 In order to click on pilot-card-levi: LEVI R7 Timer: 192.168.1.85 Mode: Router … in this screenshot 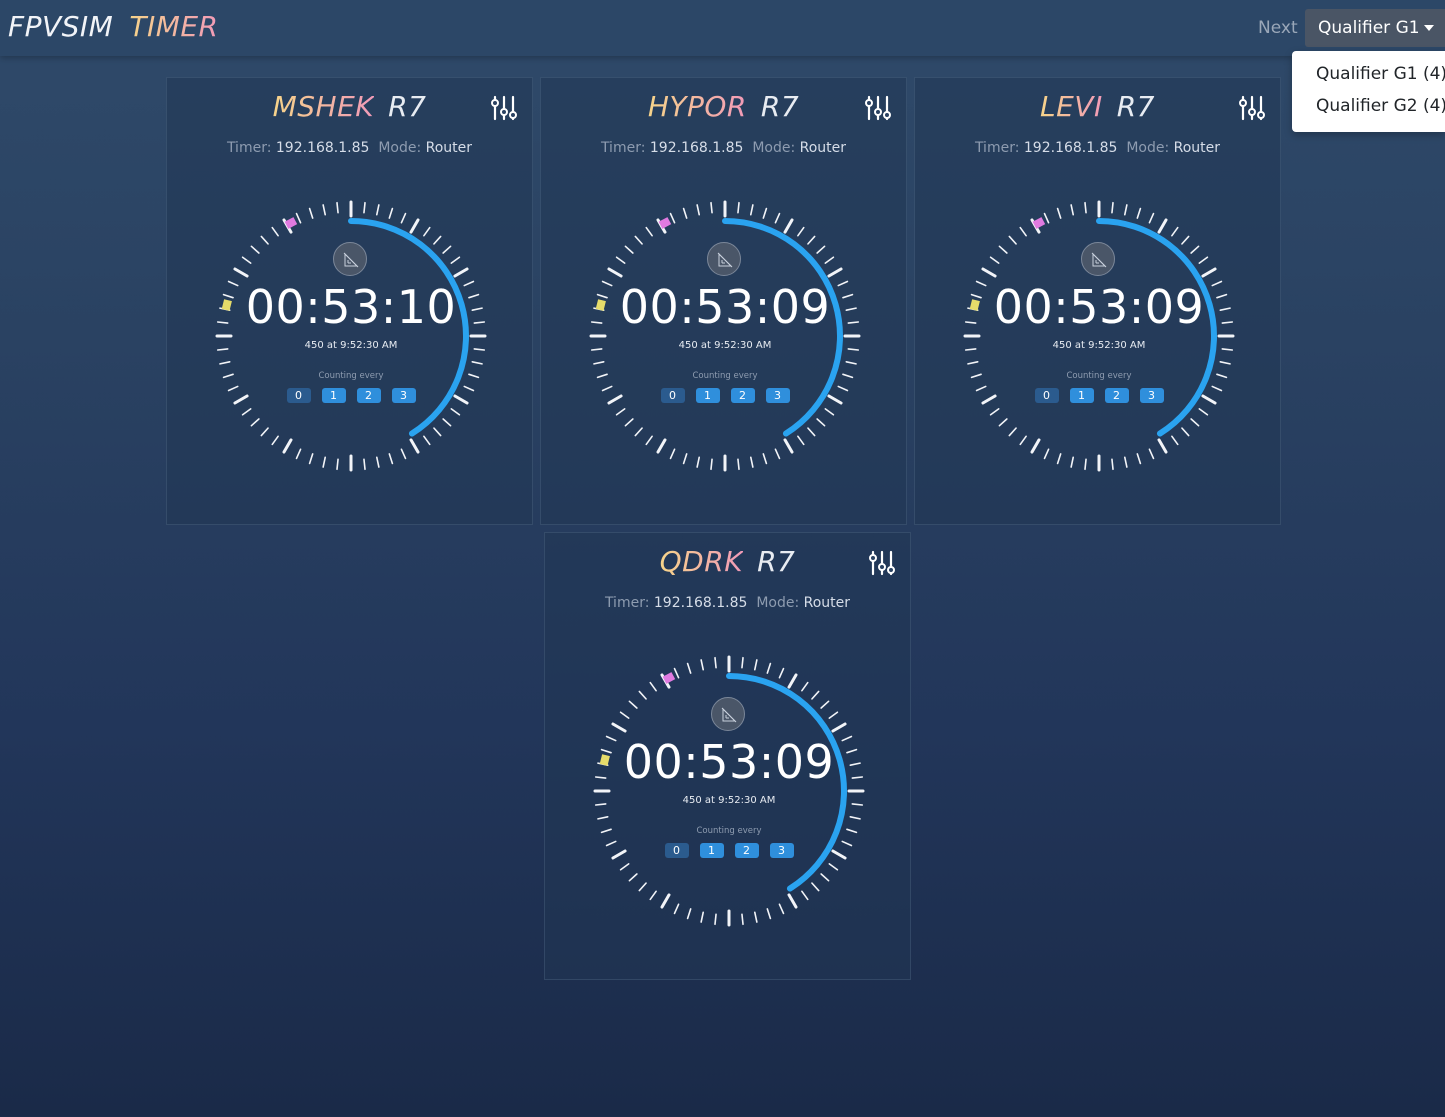, I will do `click(1097, 301)`.